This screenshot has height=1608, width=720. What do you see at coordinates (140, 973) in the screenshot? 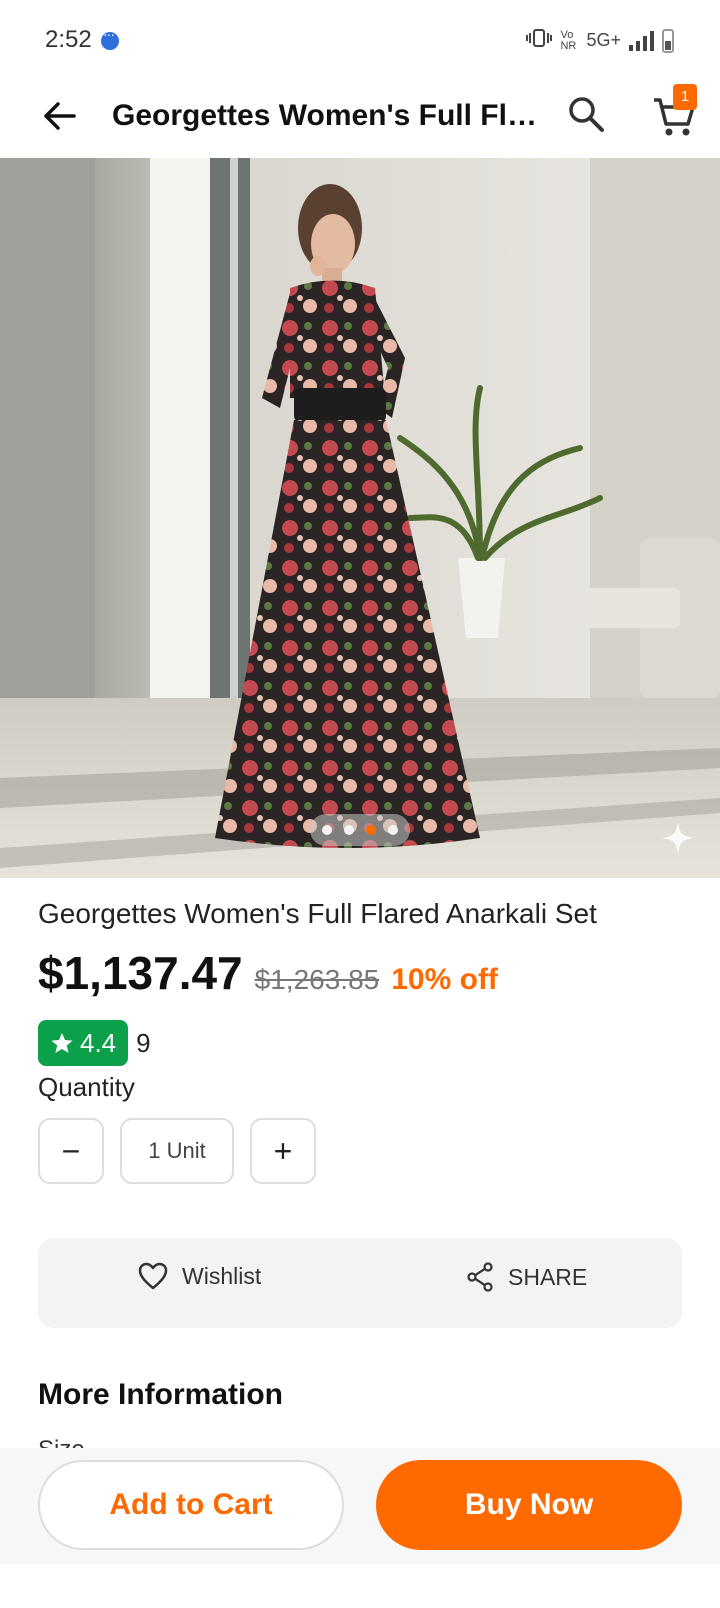
I see `sale-price: $1,137.47` at bounding box center [140, 973].